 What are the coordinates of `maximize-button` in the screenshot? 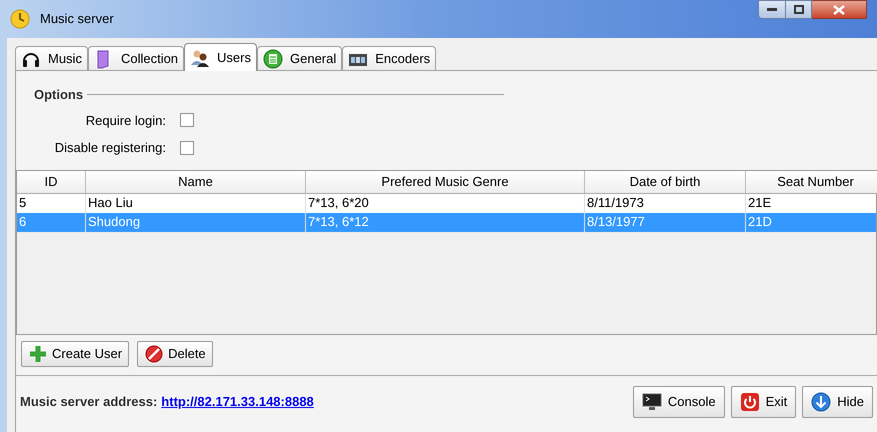 It's located at (799, 9).